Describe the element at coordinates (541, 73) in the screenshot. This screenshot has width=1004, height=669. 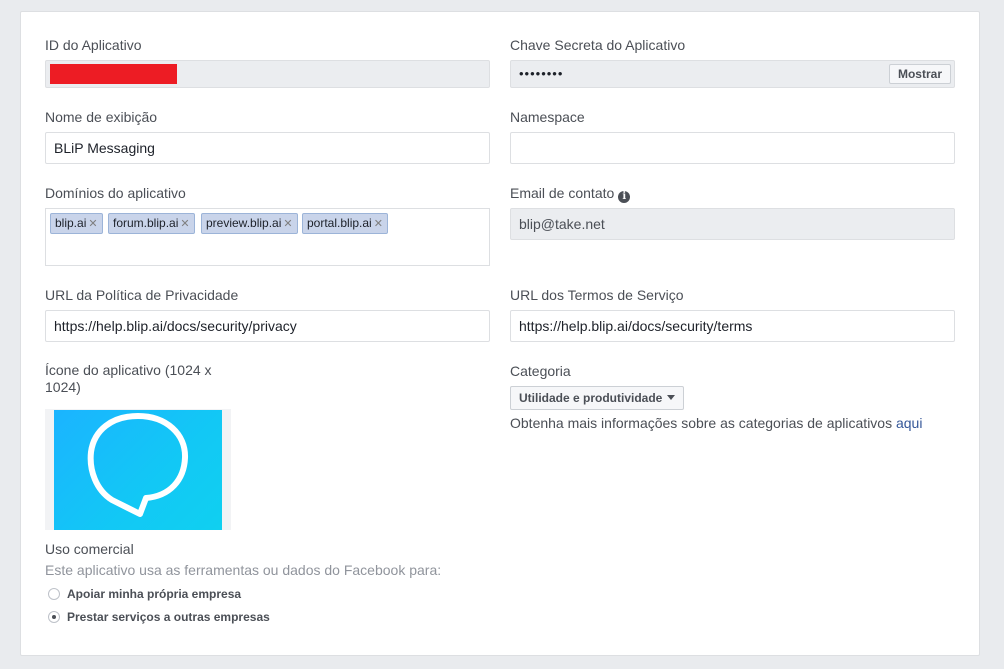
I see `app-secret-masked: ••••••••` at that location.